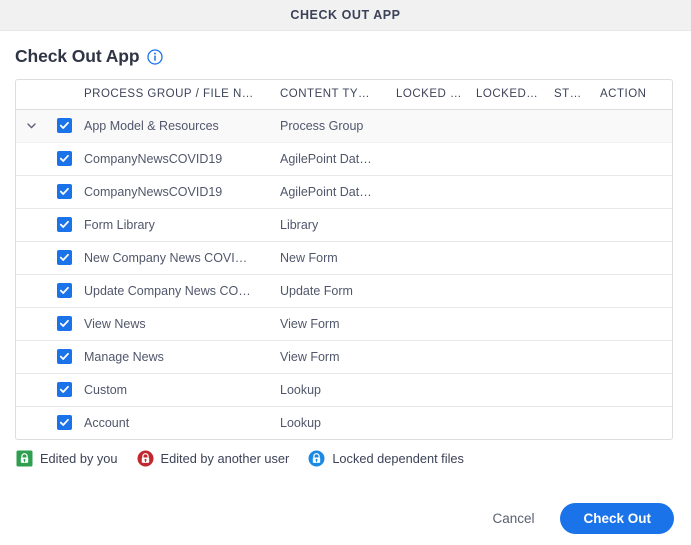 This screenshot has height=545, width=691. I want to click on window-title: CHECK OUT APP, so click(345, 15).